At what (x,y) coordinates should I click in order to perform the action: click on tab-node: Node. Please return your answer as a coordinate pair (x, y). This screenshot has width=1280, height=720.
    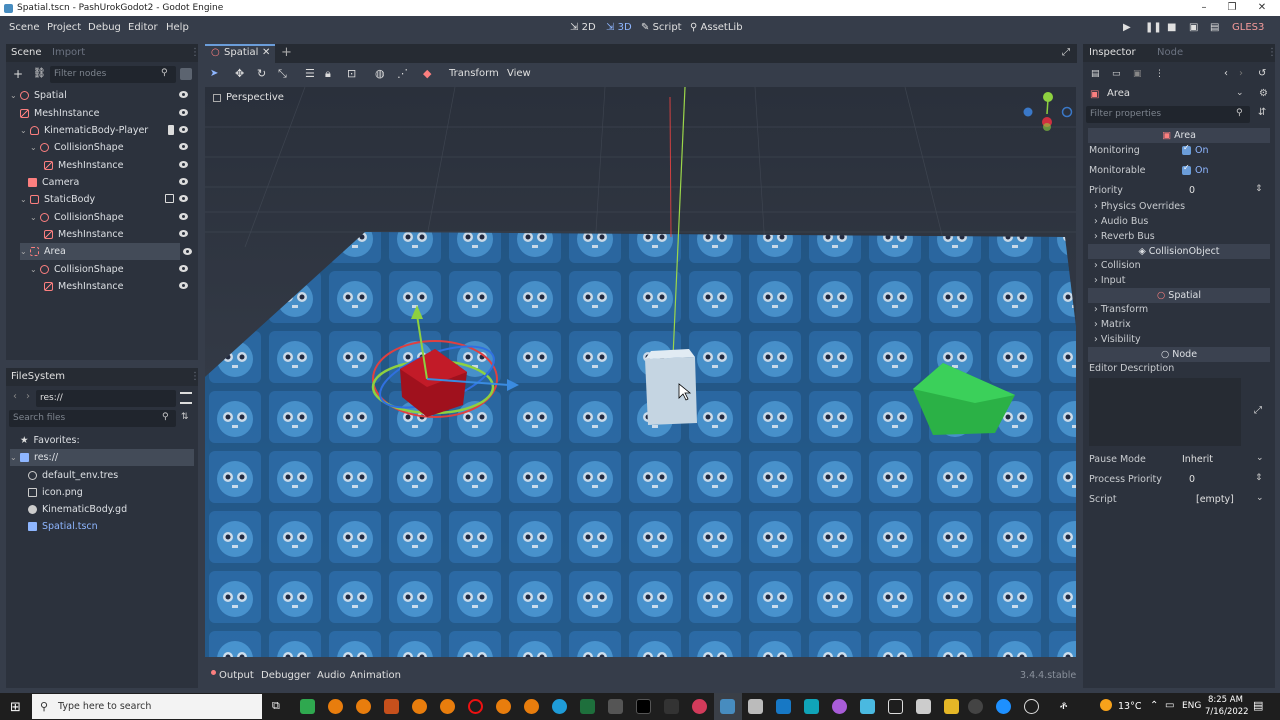
    Looking at the image, I should click on (1170, 52).